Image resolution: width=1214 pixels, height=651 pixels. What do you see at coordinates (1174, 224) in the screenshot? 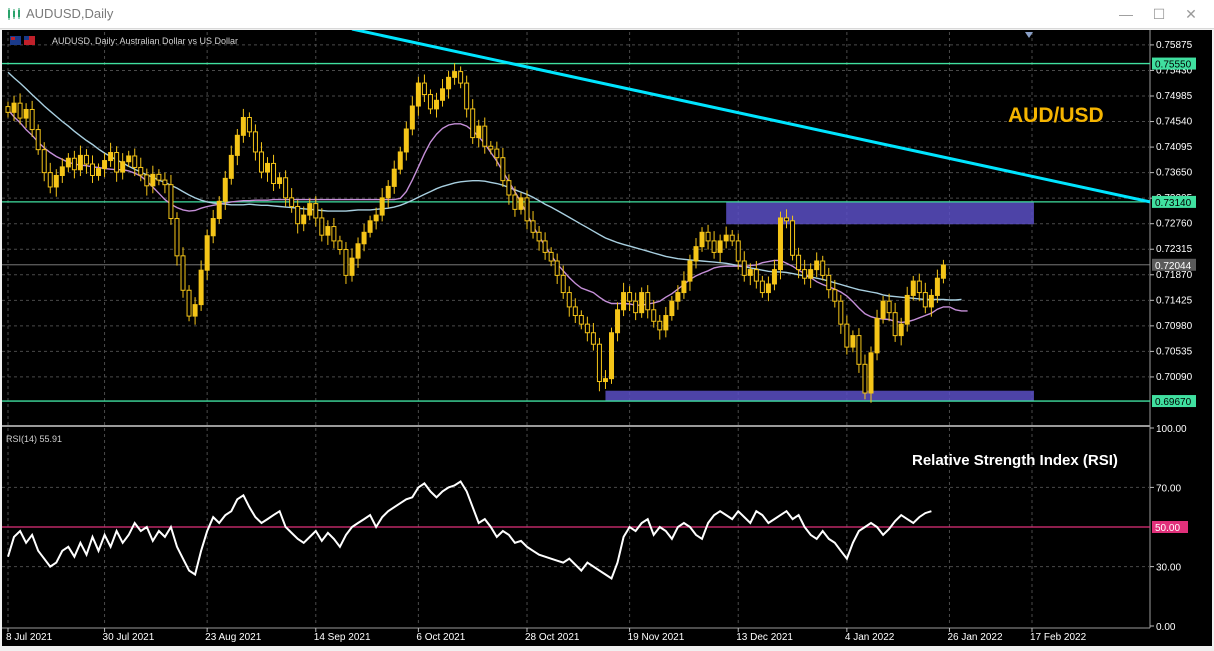
I see `price-tick-label: 0.72760` at bounding box center [1174, 224].